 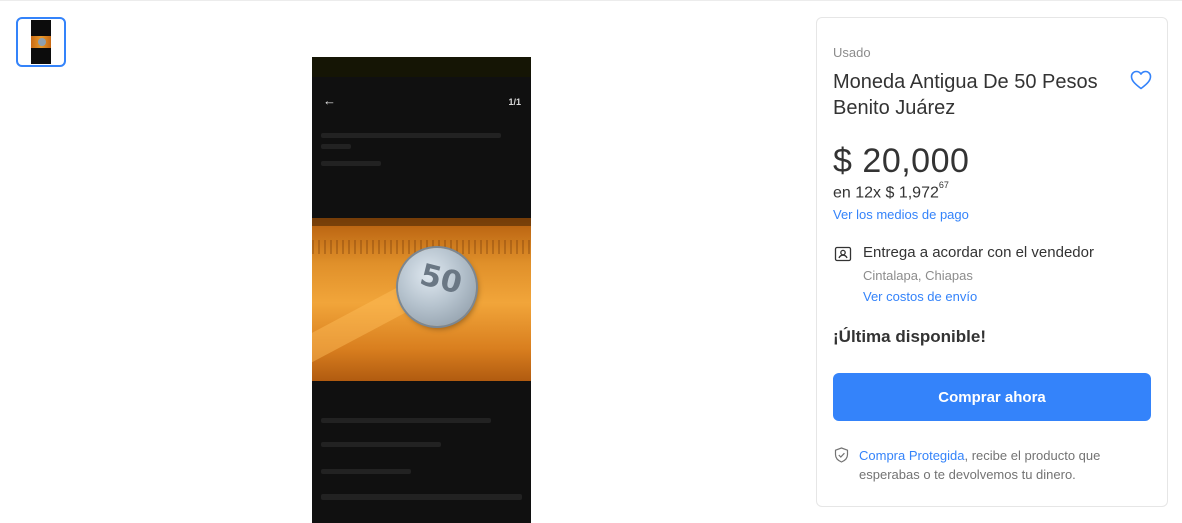 I want to click on condition-label: Usado, so click(x=852, y=52).